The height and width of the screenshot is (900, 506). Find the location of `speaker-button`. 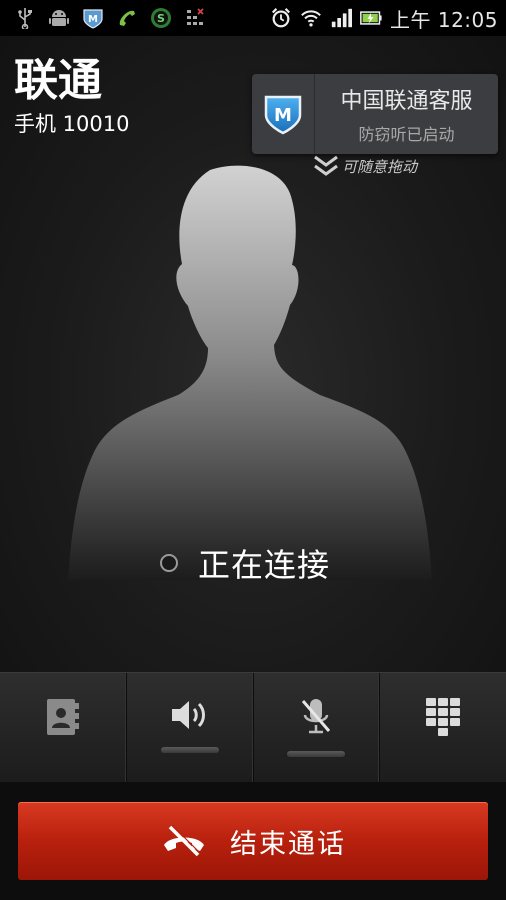

speaker-button is located at coordinates (190, 728).